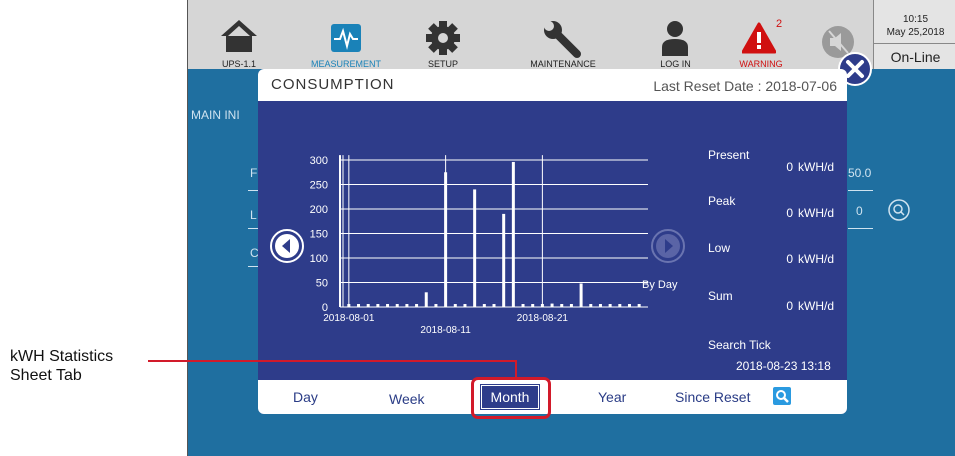 This screenshot has width=955, height=456. What do you see at coordinates (345, 64) in the screenshot?
I see `nav-label-measurement: MEASUREMENT` at bounding box center [345, 64].